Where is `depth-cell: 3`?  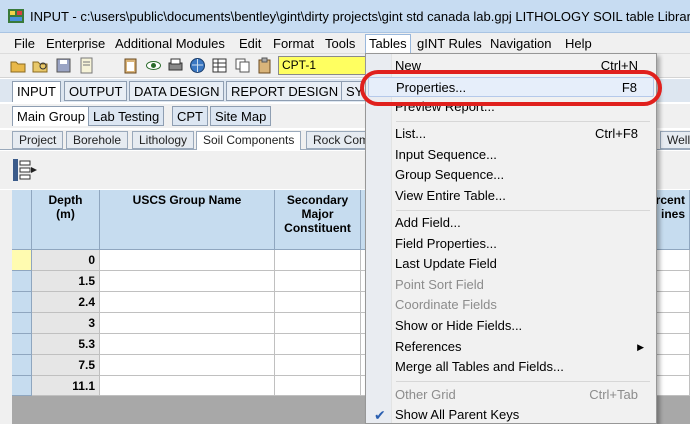
depth-cell: 3 is located at coordinates (66, 323).